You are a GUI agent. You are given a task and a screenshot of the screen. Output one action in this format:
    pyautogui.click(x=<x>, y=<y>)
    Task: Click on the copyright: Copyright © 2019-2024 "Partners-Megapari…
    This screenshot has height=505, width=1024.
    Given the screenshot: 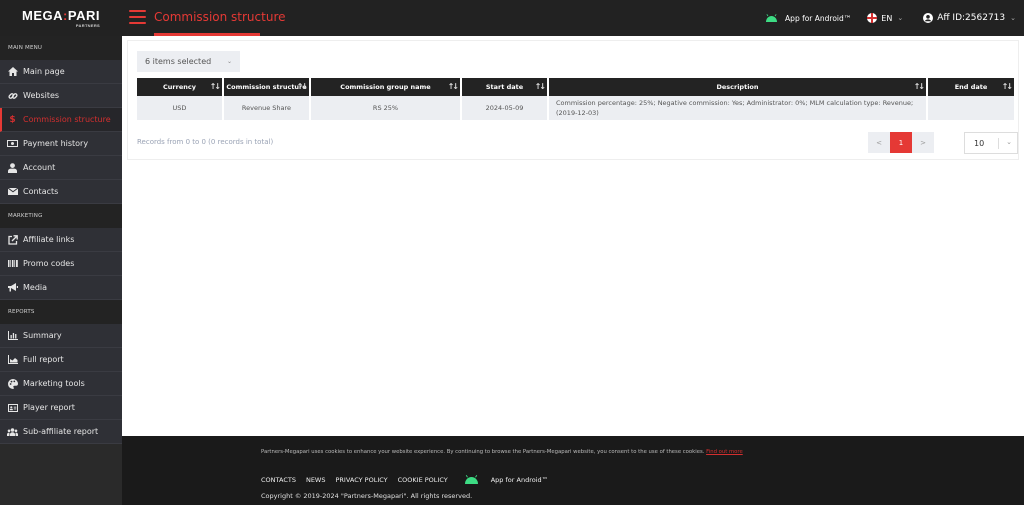 What is the action you would take?
    pyautogui.click(x=367, y=496)
    